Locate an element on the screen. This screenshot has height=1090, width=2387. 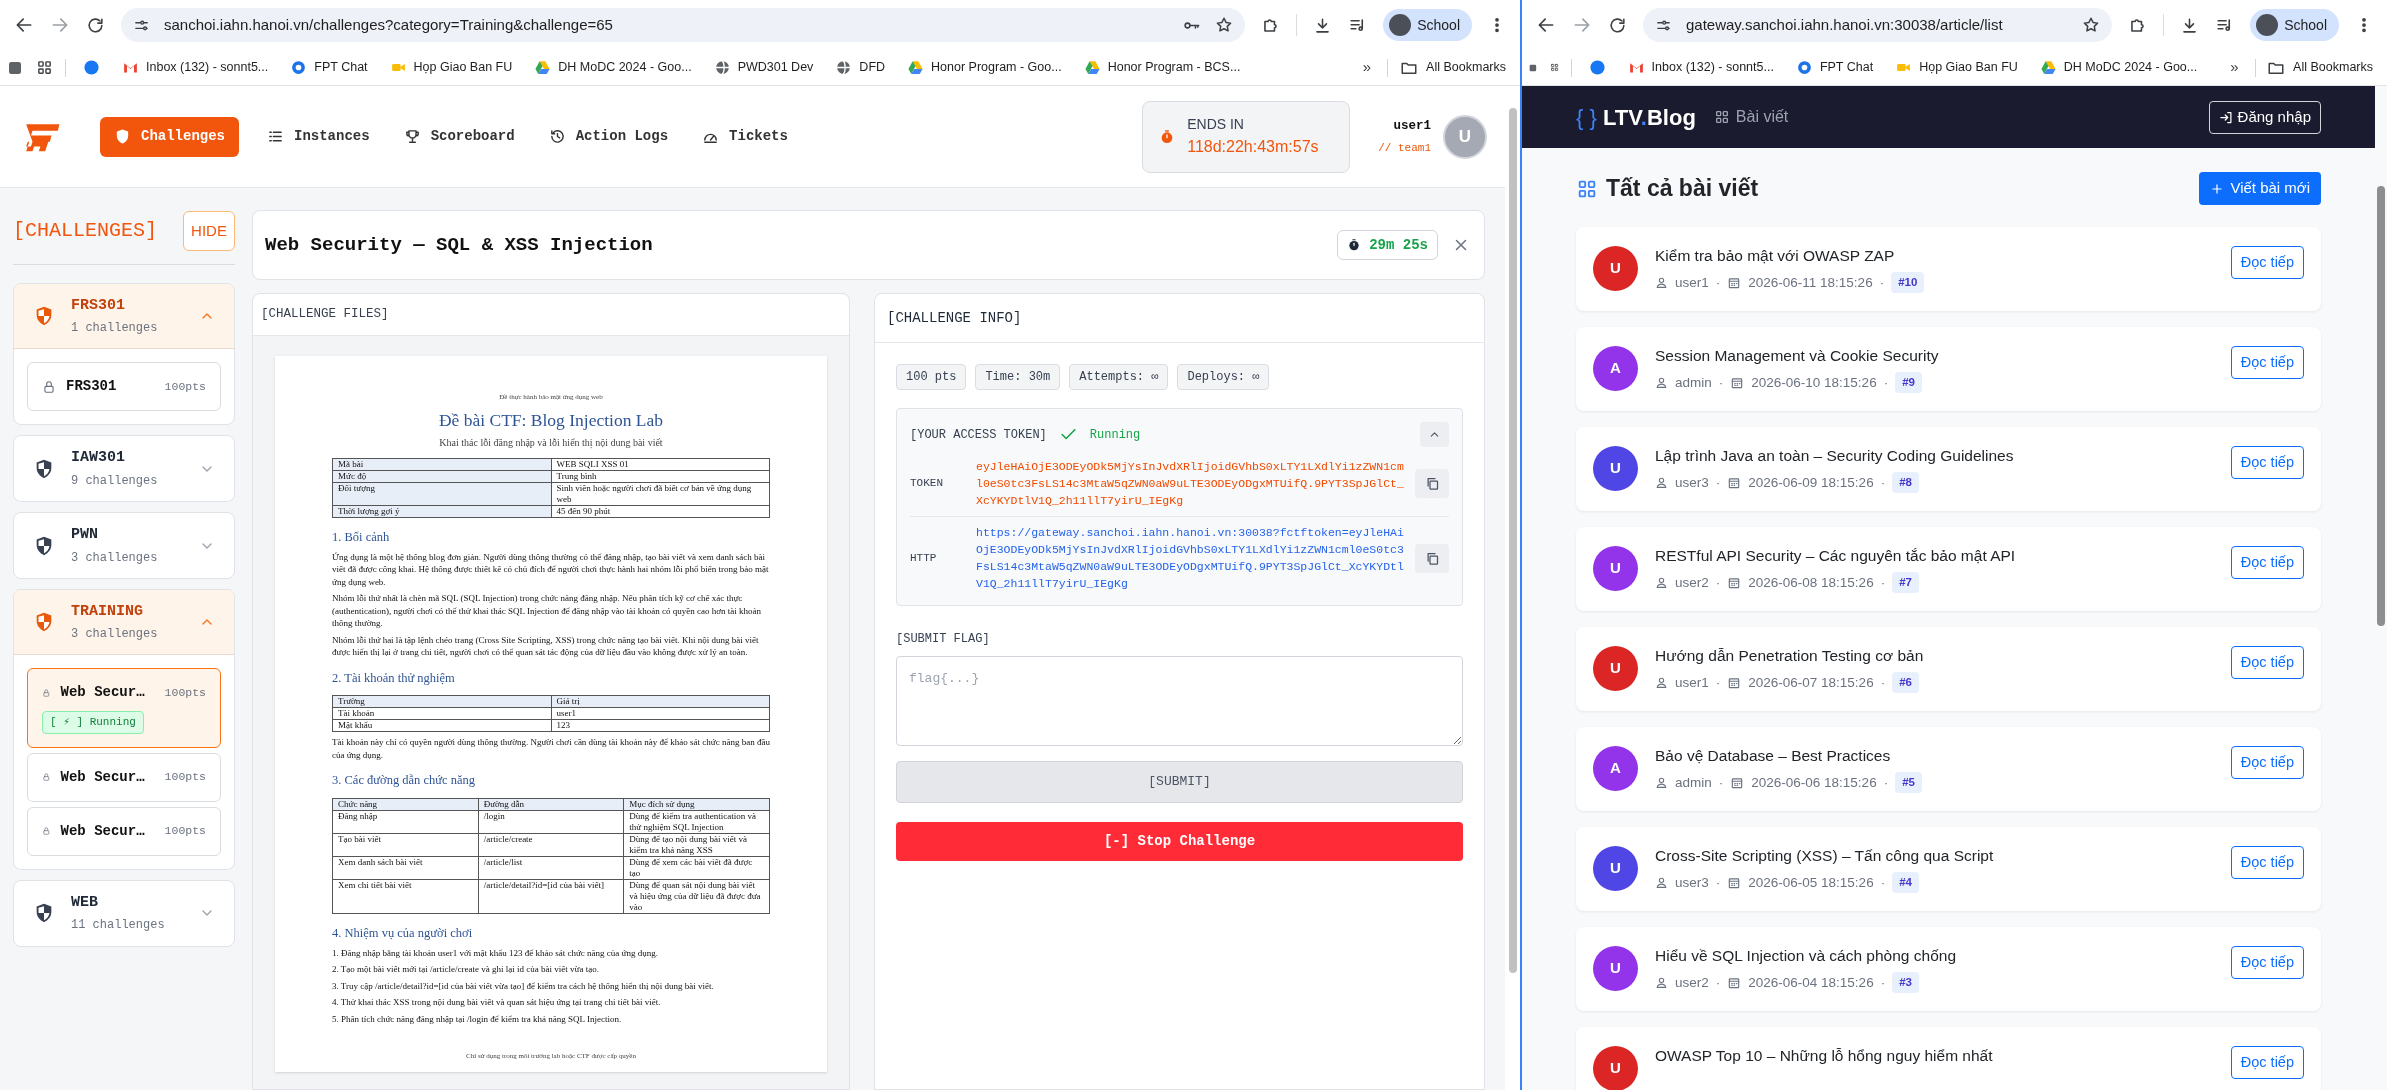
info-chip: Attempts: ∞ is located at coordinates (1119, 377).